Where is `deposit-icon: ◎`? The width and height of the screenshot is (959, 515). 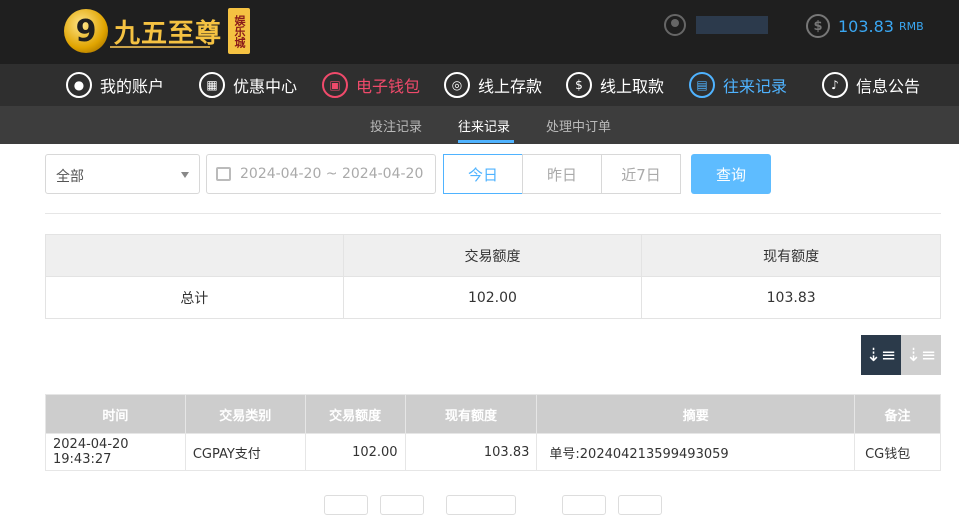
deposit-icon: ◎ is located at coordinates (457, 85).